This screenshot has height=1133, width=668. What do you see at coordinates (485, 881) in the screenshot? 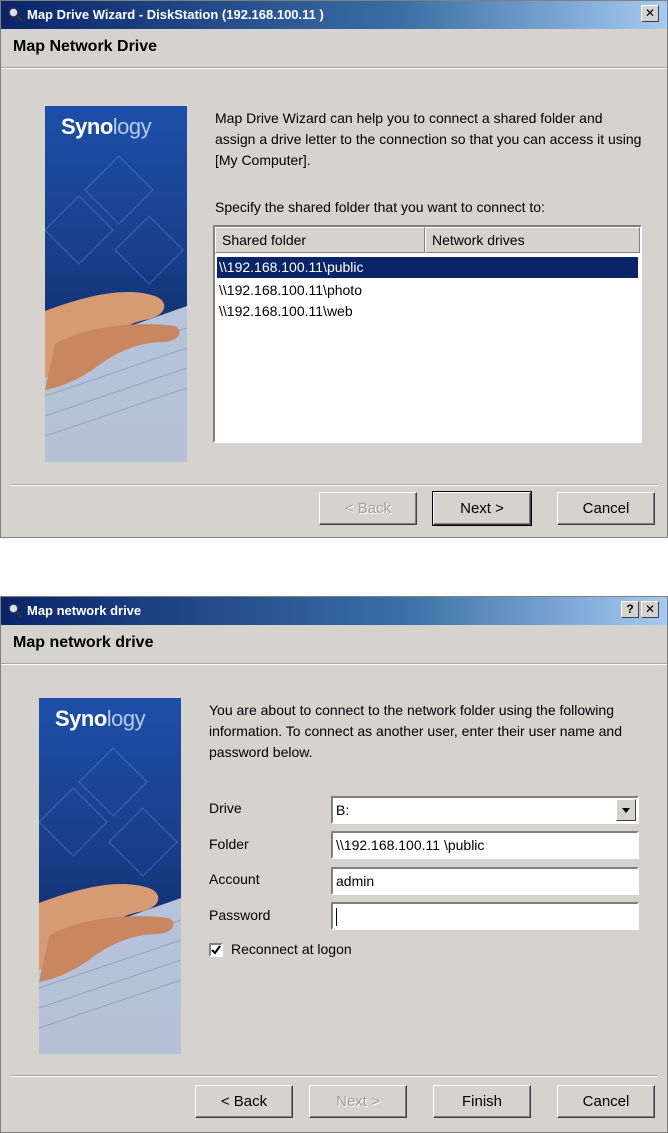
I see `account-field: admin` at bounding box center [485, 881].